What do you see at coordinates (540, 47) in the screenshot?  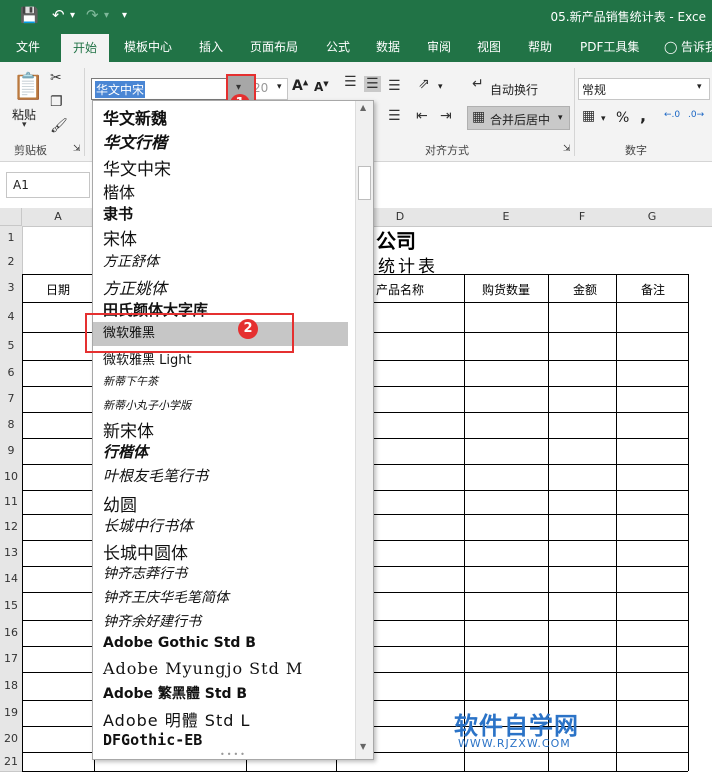 I see `tab-help: 帮助` at bounding box center [540, 47].